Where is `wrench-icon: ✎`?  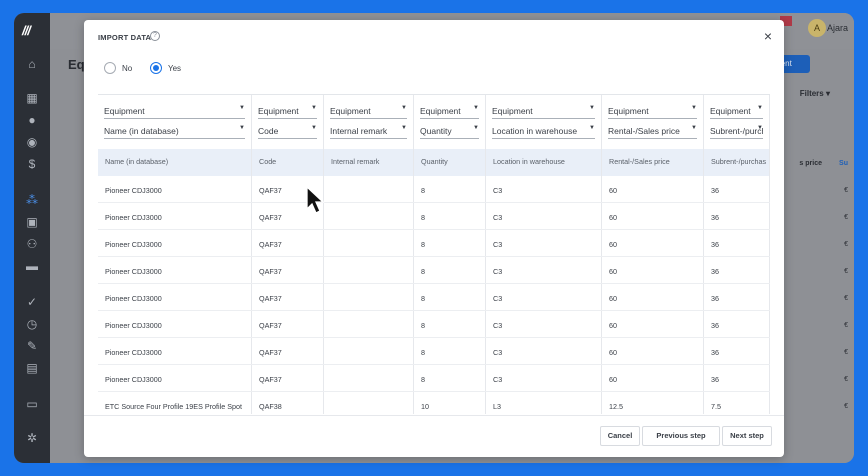 wrench-icon: ✎ is located at coordinates (32, 346).